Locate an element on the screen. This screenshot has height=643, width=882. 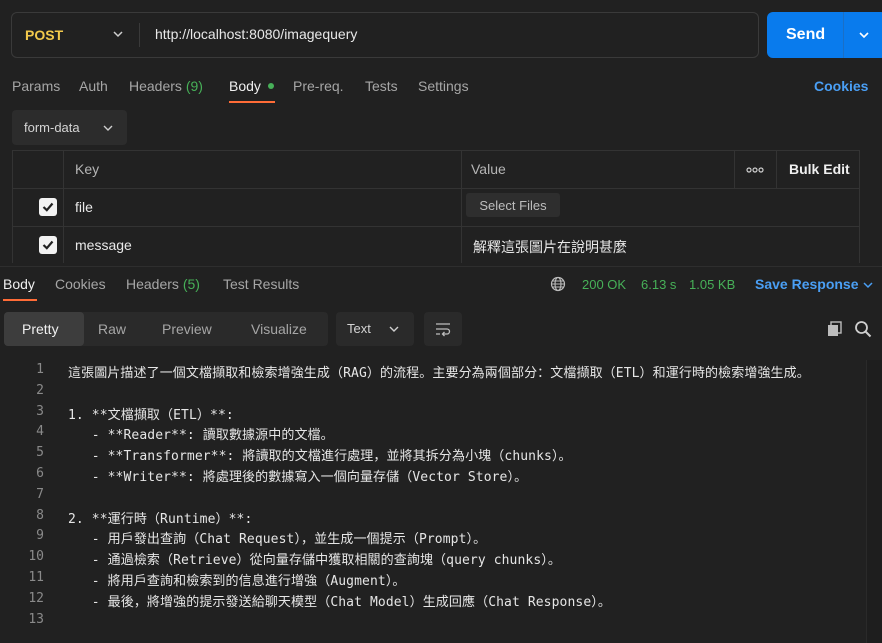
url-separator is located at coordinates (139, 35).